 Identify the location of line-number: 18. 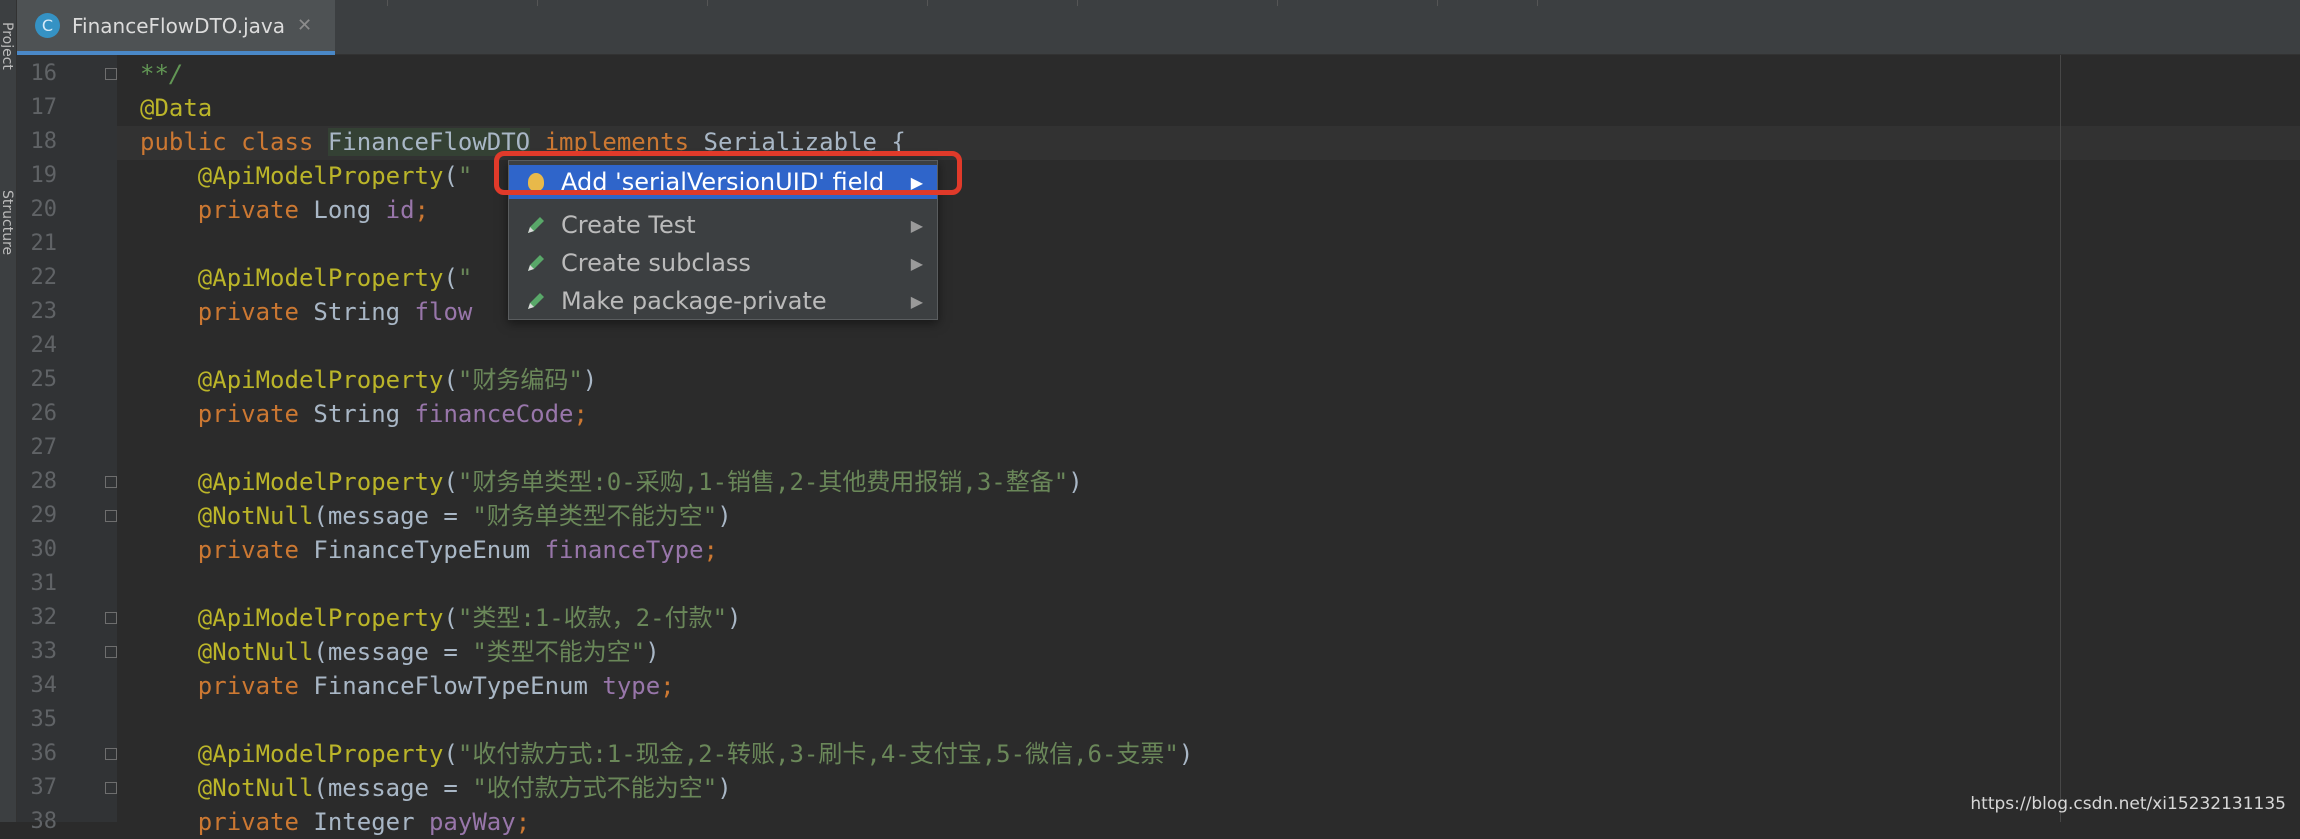
(44, 141).